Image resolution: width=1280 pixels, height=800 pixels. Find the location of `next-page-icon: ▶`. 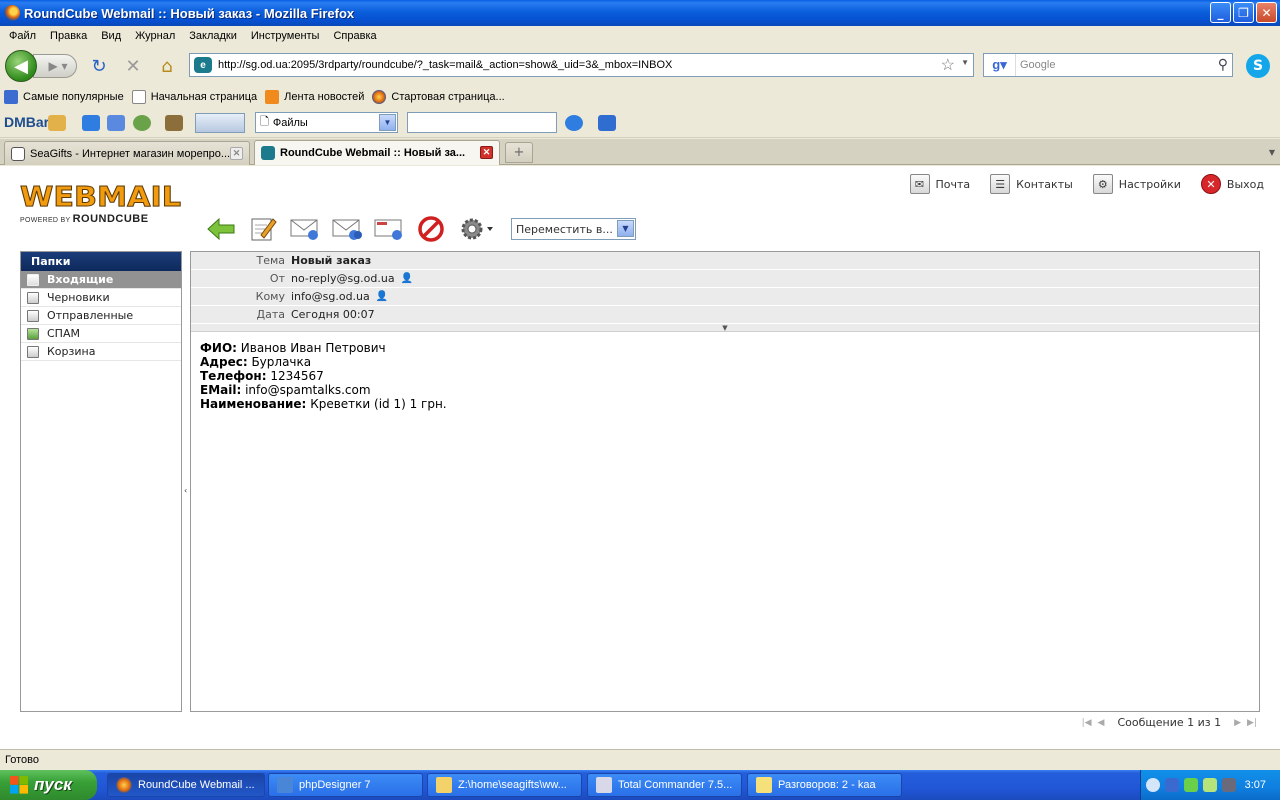

next-page-icon: ▶ is located at coordinates (1237, 723).